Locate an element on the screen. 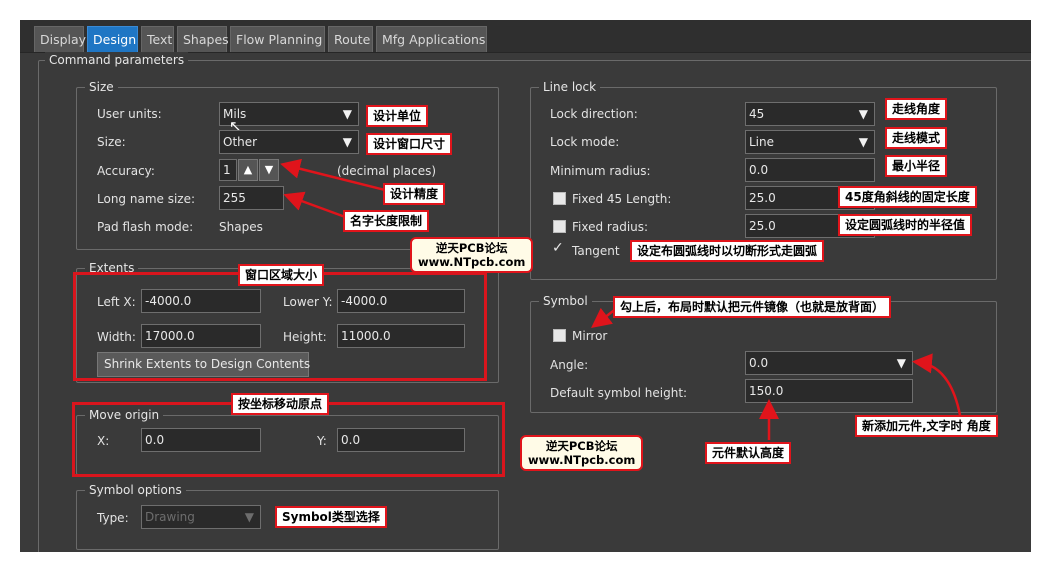  annotation-default-height: 元件默认高度 is located at coordinates (748, 453).